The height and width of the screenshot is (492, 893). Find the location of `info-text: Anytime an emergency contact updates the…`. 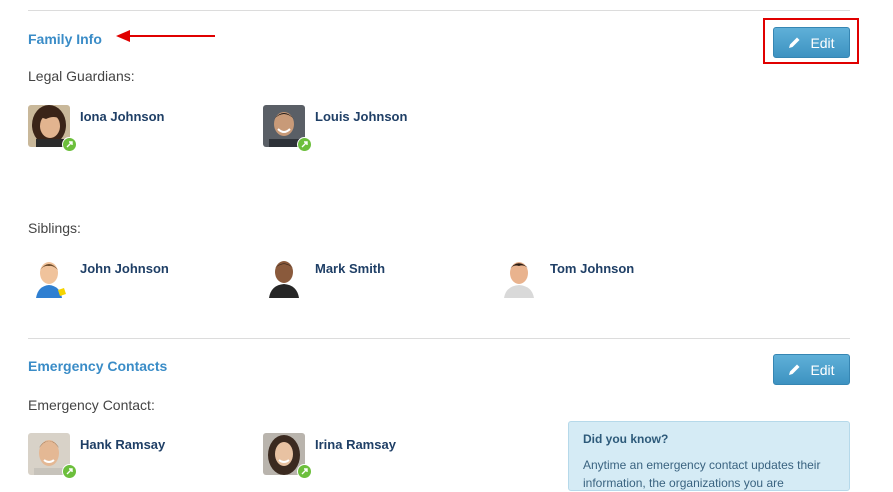

info-text: Anytime an emergency contact updates the… is located at coordinates (702, 474).